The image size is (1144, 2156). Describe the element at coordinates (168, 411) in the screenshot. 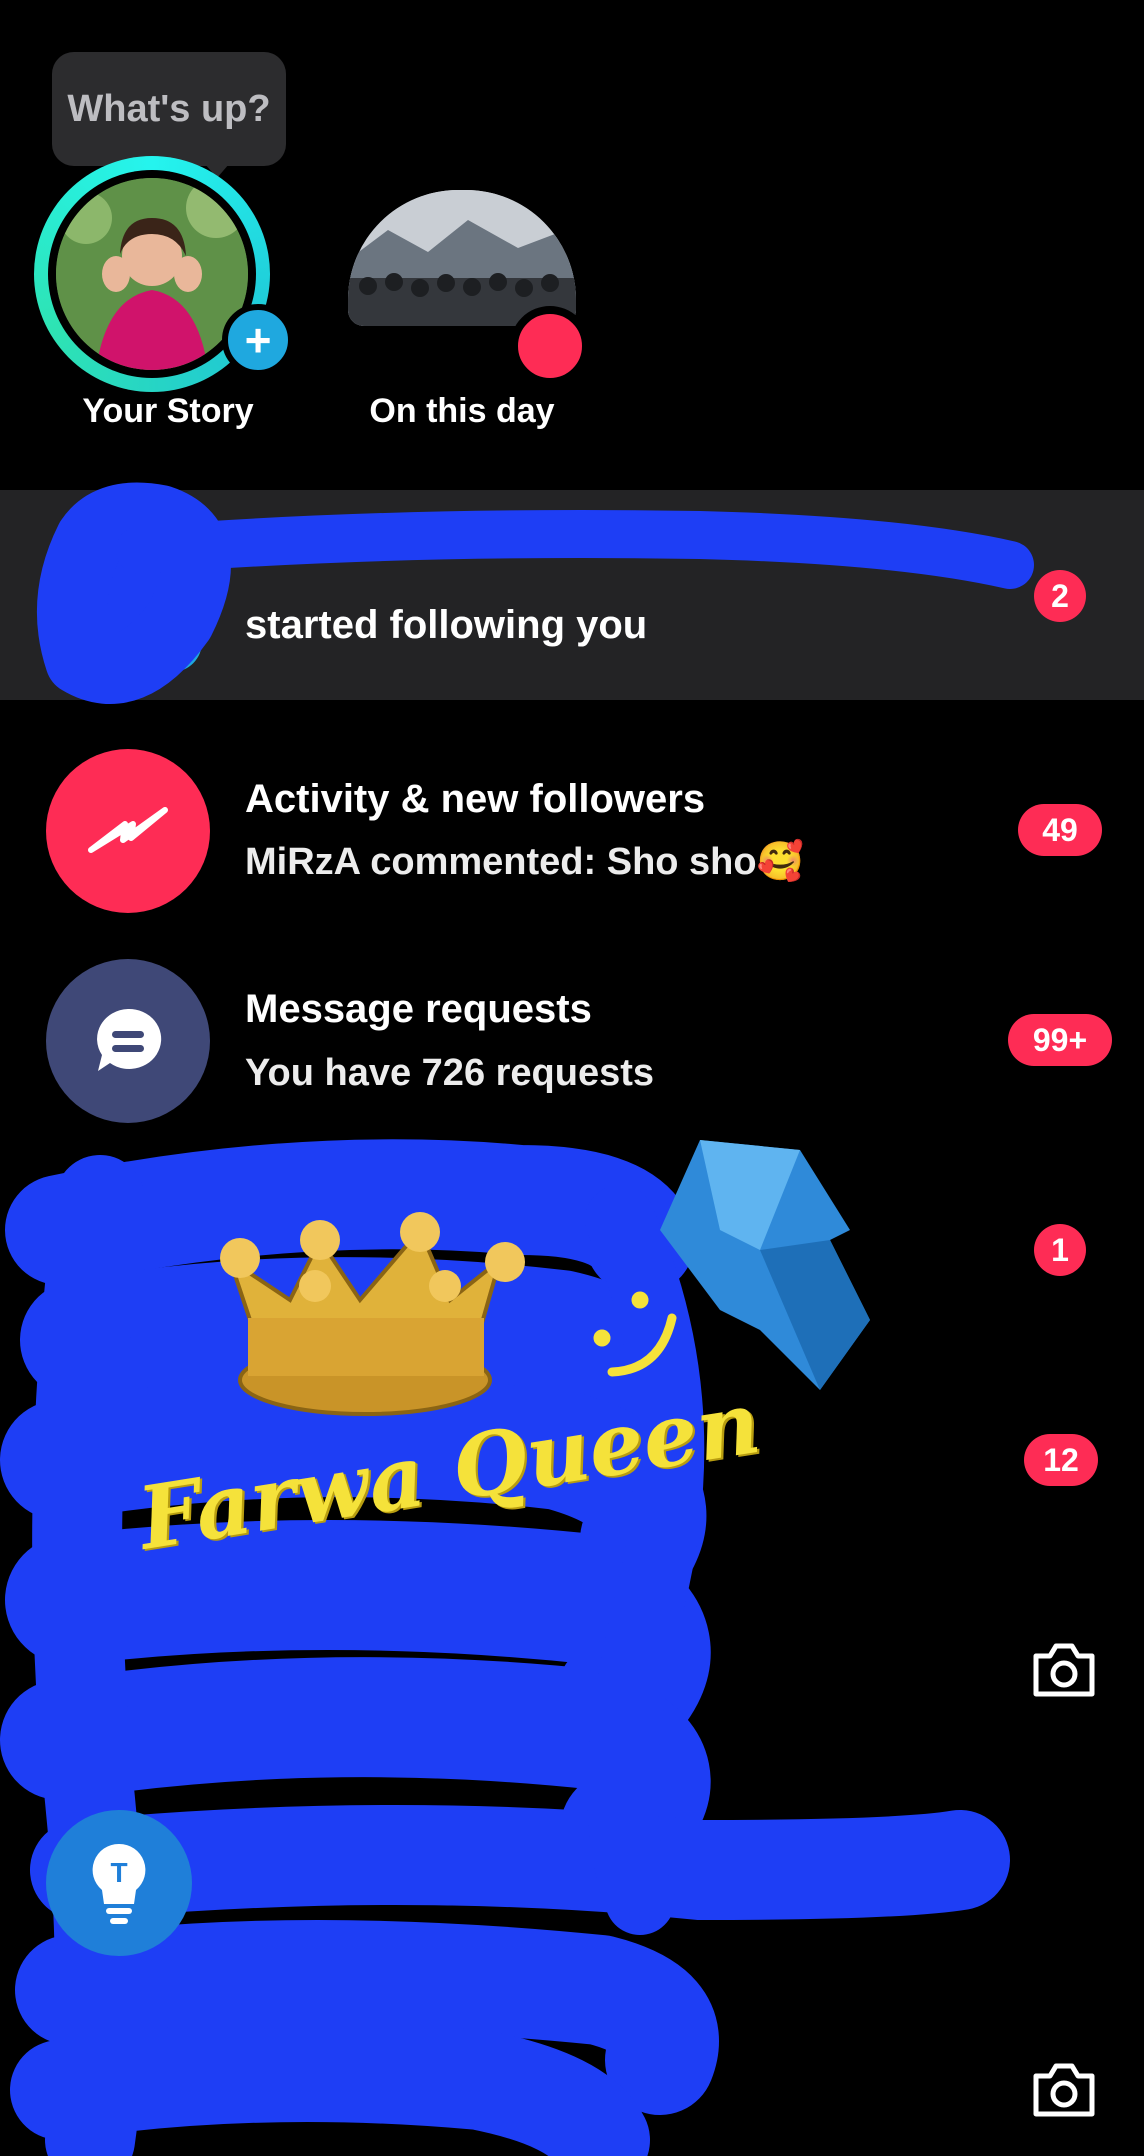

I see `your-story-label: Your Story` at that location.